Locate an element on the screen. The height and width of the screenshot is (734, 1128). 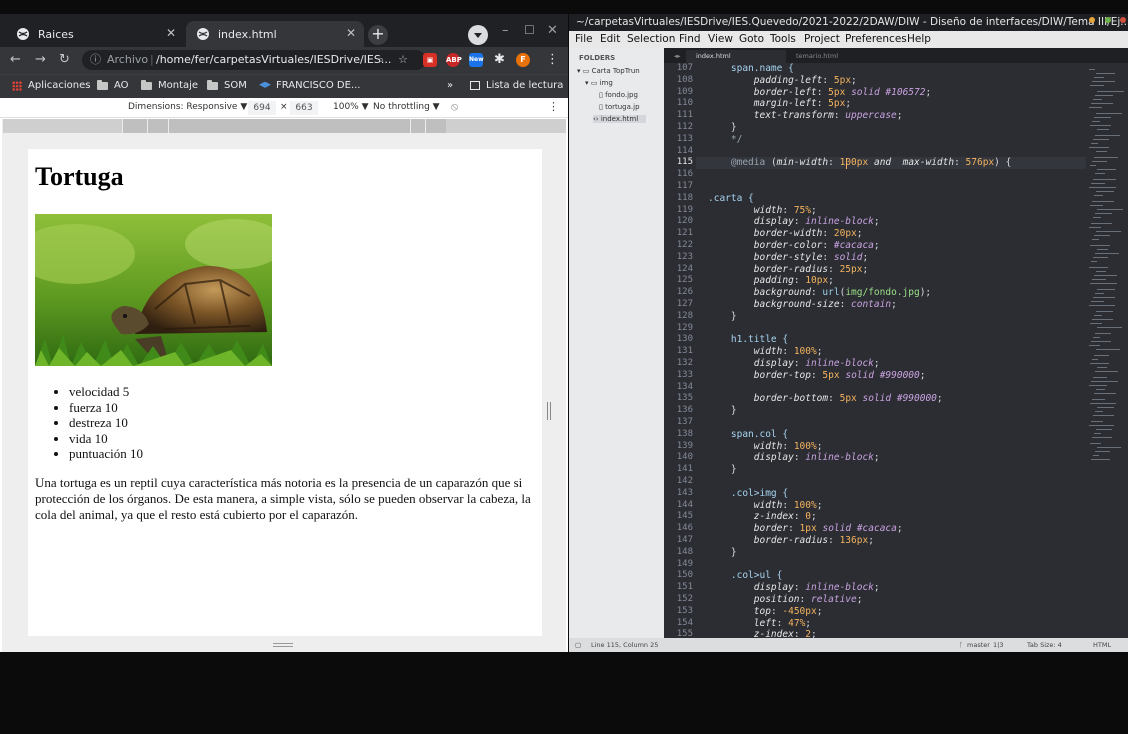
height-resize-handle is located at coordinates (283, 645).